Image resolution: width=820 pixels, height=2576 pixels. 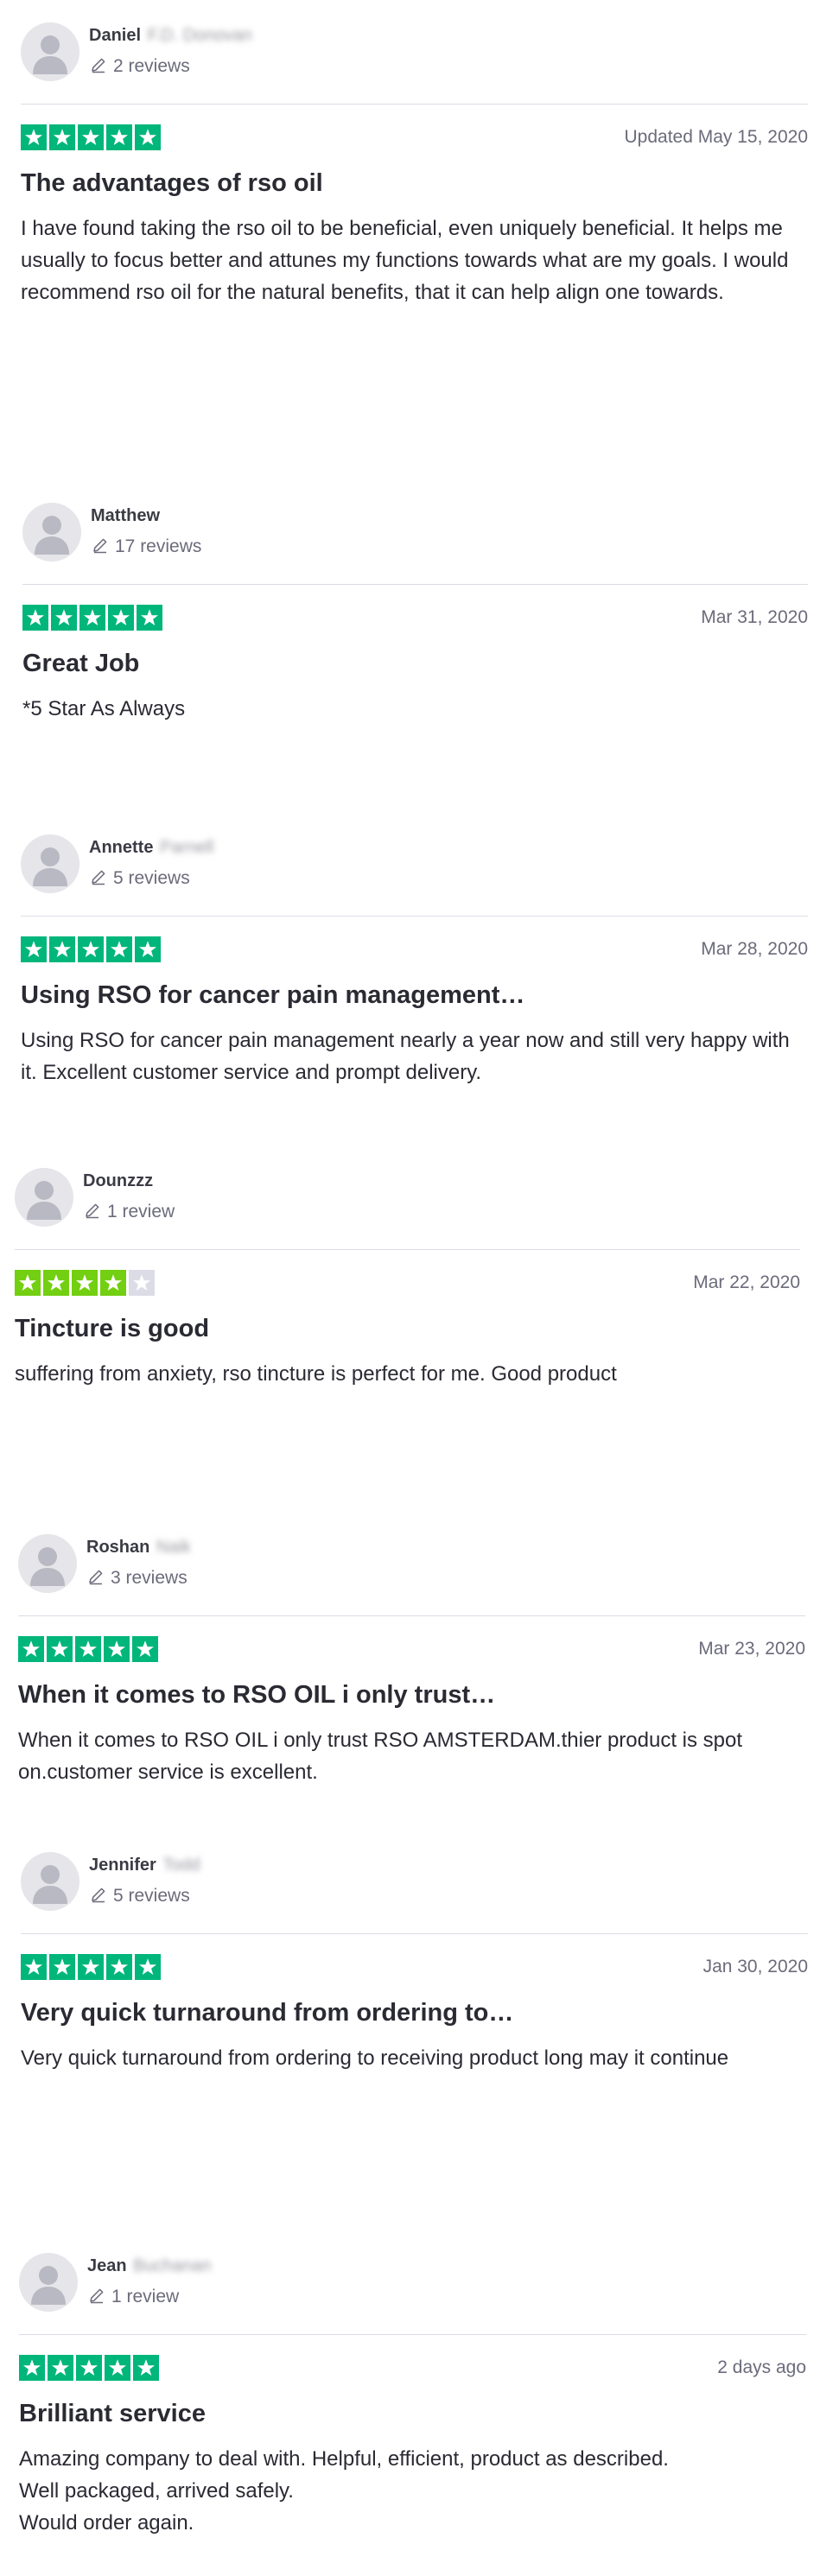 I want to click on reviewer-name: Dounzzz, so click(x=118, y=1181).